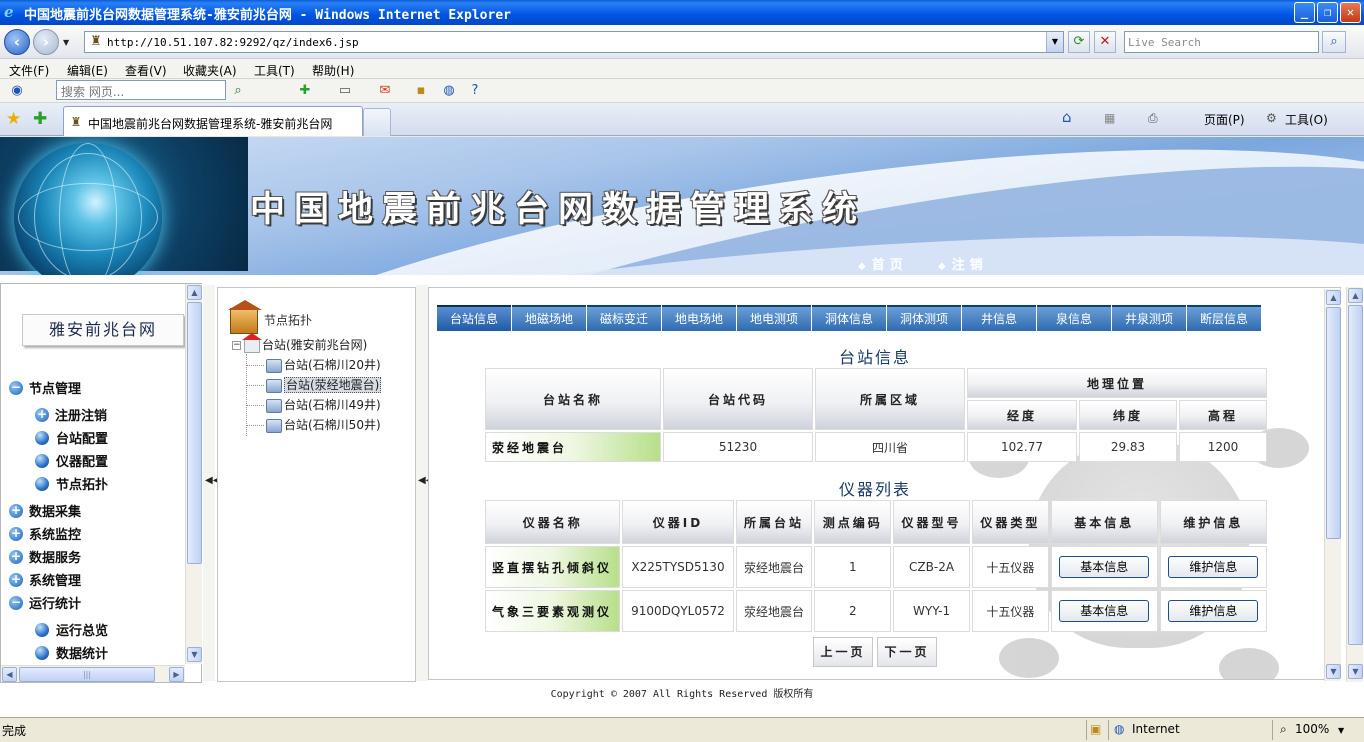 The height and width of the screenshot is (742, 1364). Describe the element at coordinates (1350, 12) in the screenshot. I see `close-button: ✕` at that location.